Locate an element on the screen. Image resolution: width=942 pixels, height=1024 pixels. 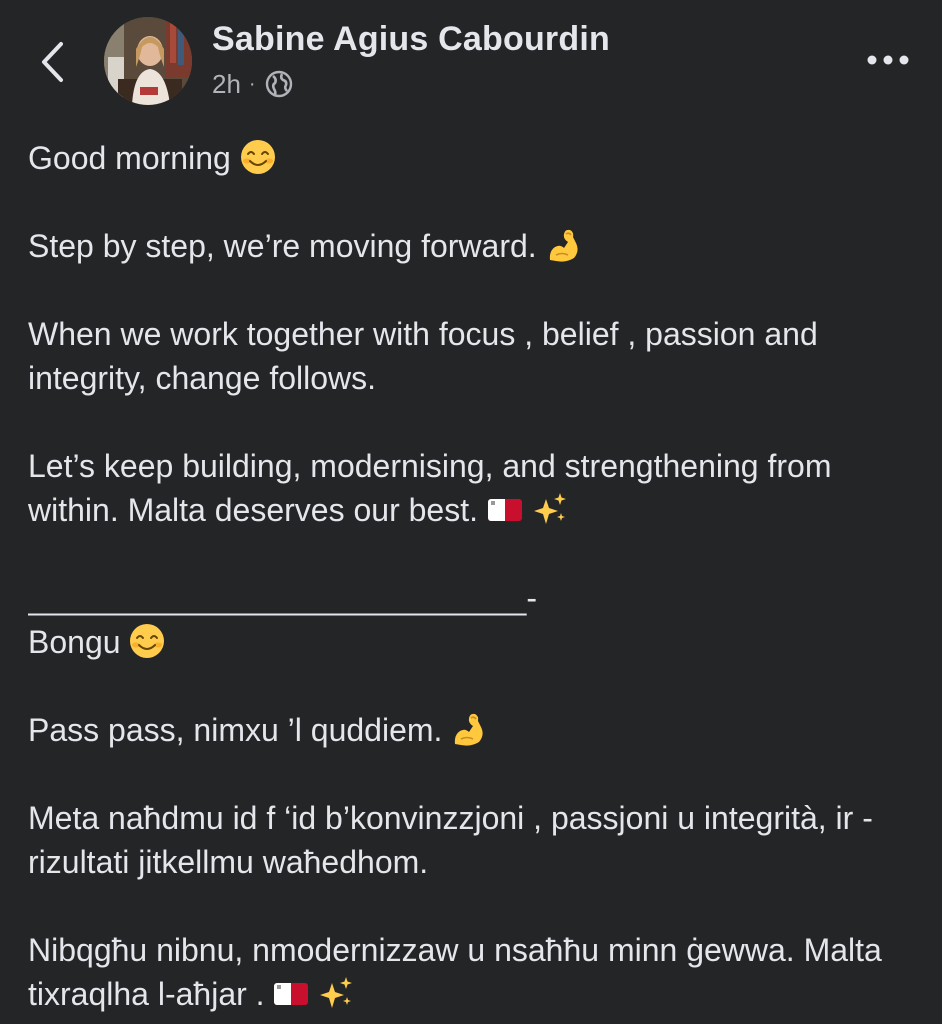
post-paragraph: Bongu is located at coordinates (473, 642).